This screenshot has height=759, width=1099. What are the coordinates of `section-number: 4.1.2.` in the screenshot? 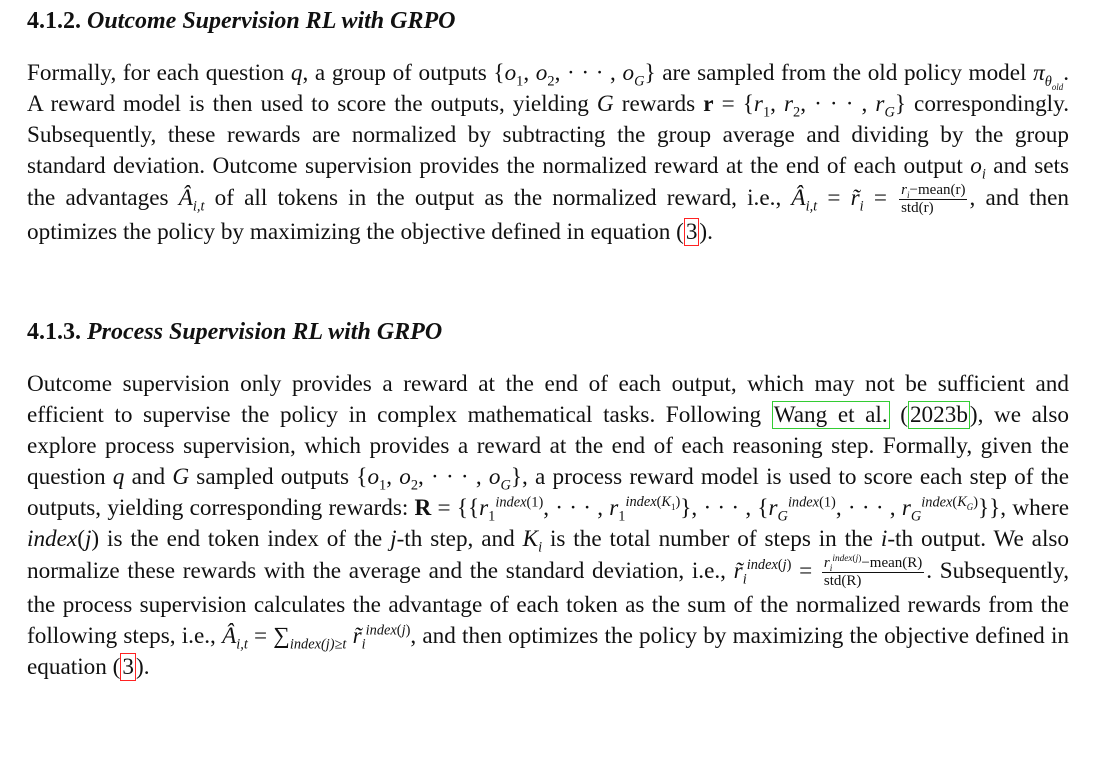 It's located at (54, 21).